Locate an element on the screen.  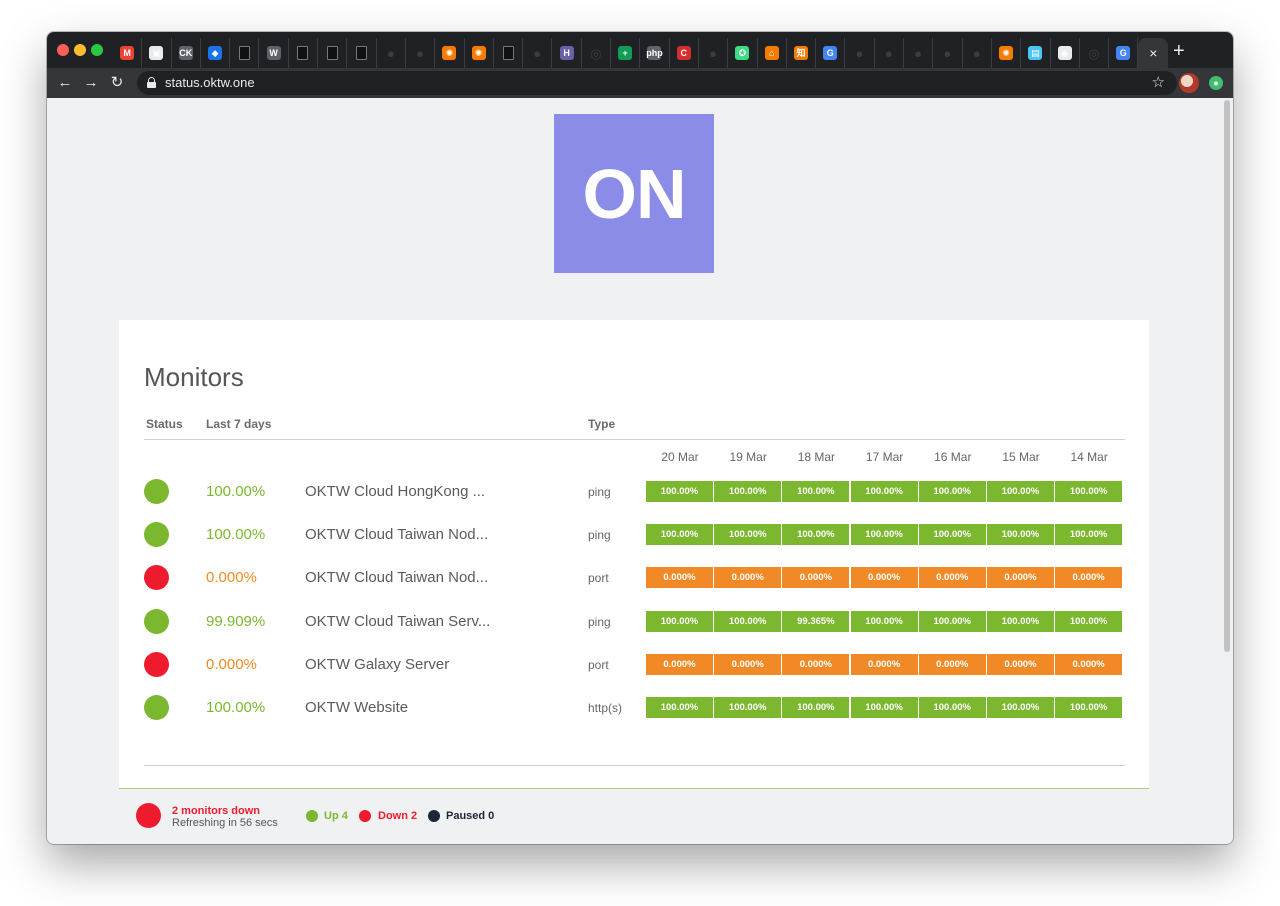
minimize-window-button is located at coordinates (80, 50).